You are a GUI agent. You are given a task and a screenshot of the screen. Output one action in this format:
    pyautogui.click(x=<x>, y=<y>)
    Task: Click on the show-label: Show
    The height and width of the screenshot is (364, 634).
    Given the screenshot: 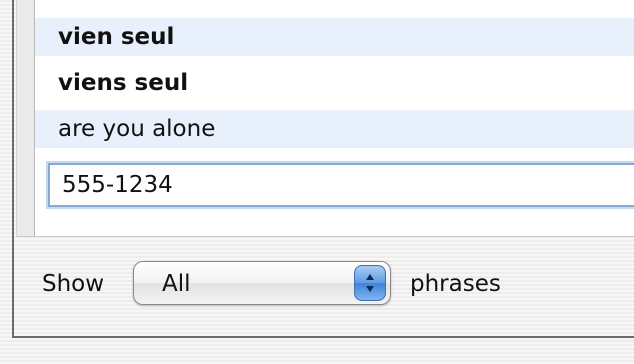 What is the action you would take?
    pyautogui.click(x=73, y=284)
    